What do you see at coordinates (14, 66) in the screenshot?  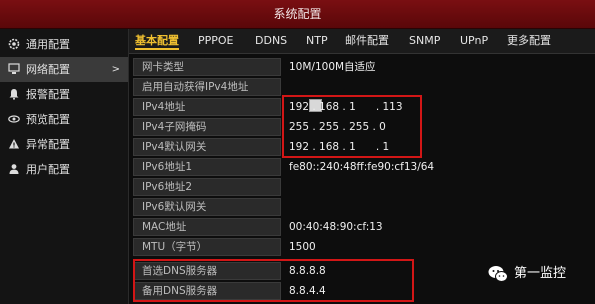 I see `network-icon` at bounding box center [14, 66].